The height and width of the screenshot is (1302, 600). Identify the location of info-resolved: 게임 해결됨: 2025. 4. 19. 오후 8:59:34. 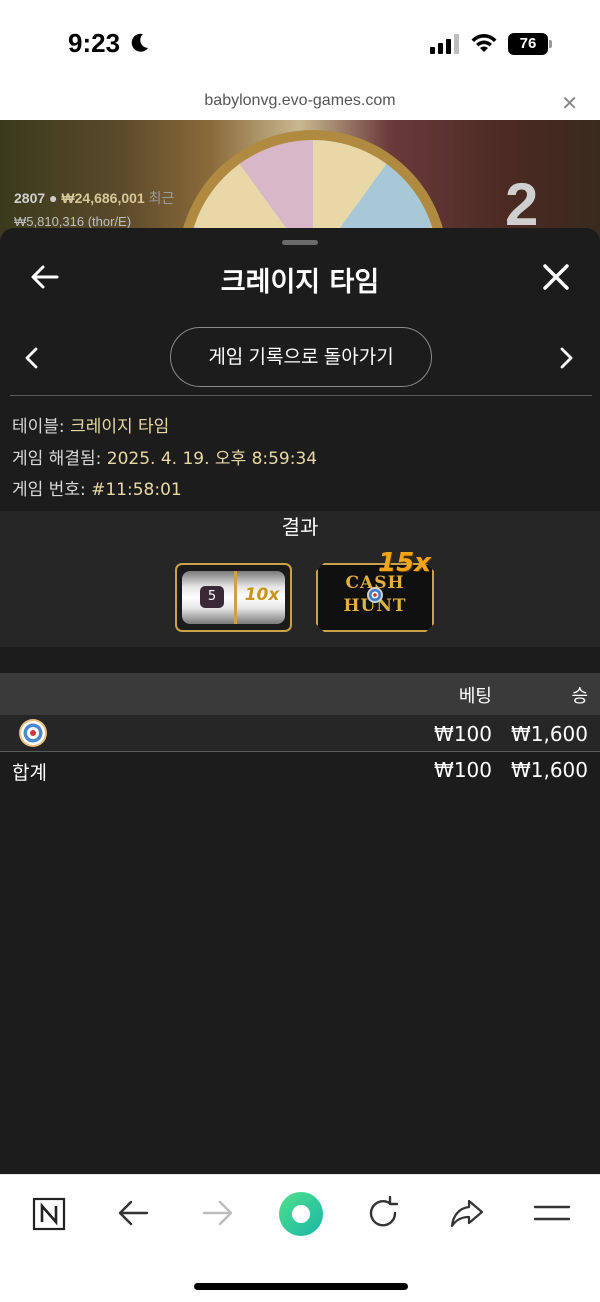
(164, 456).